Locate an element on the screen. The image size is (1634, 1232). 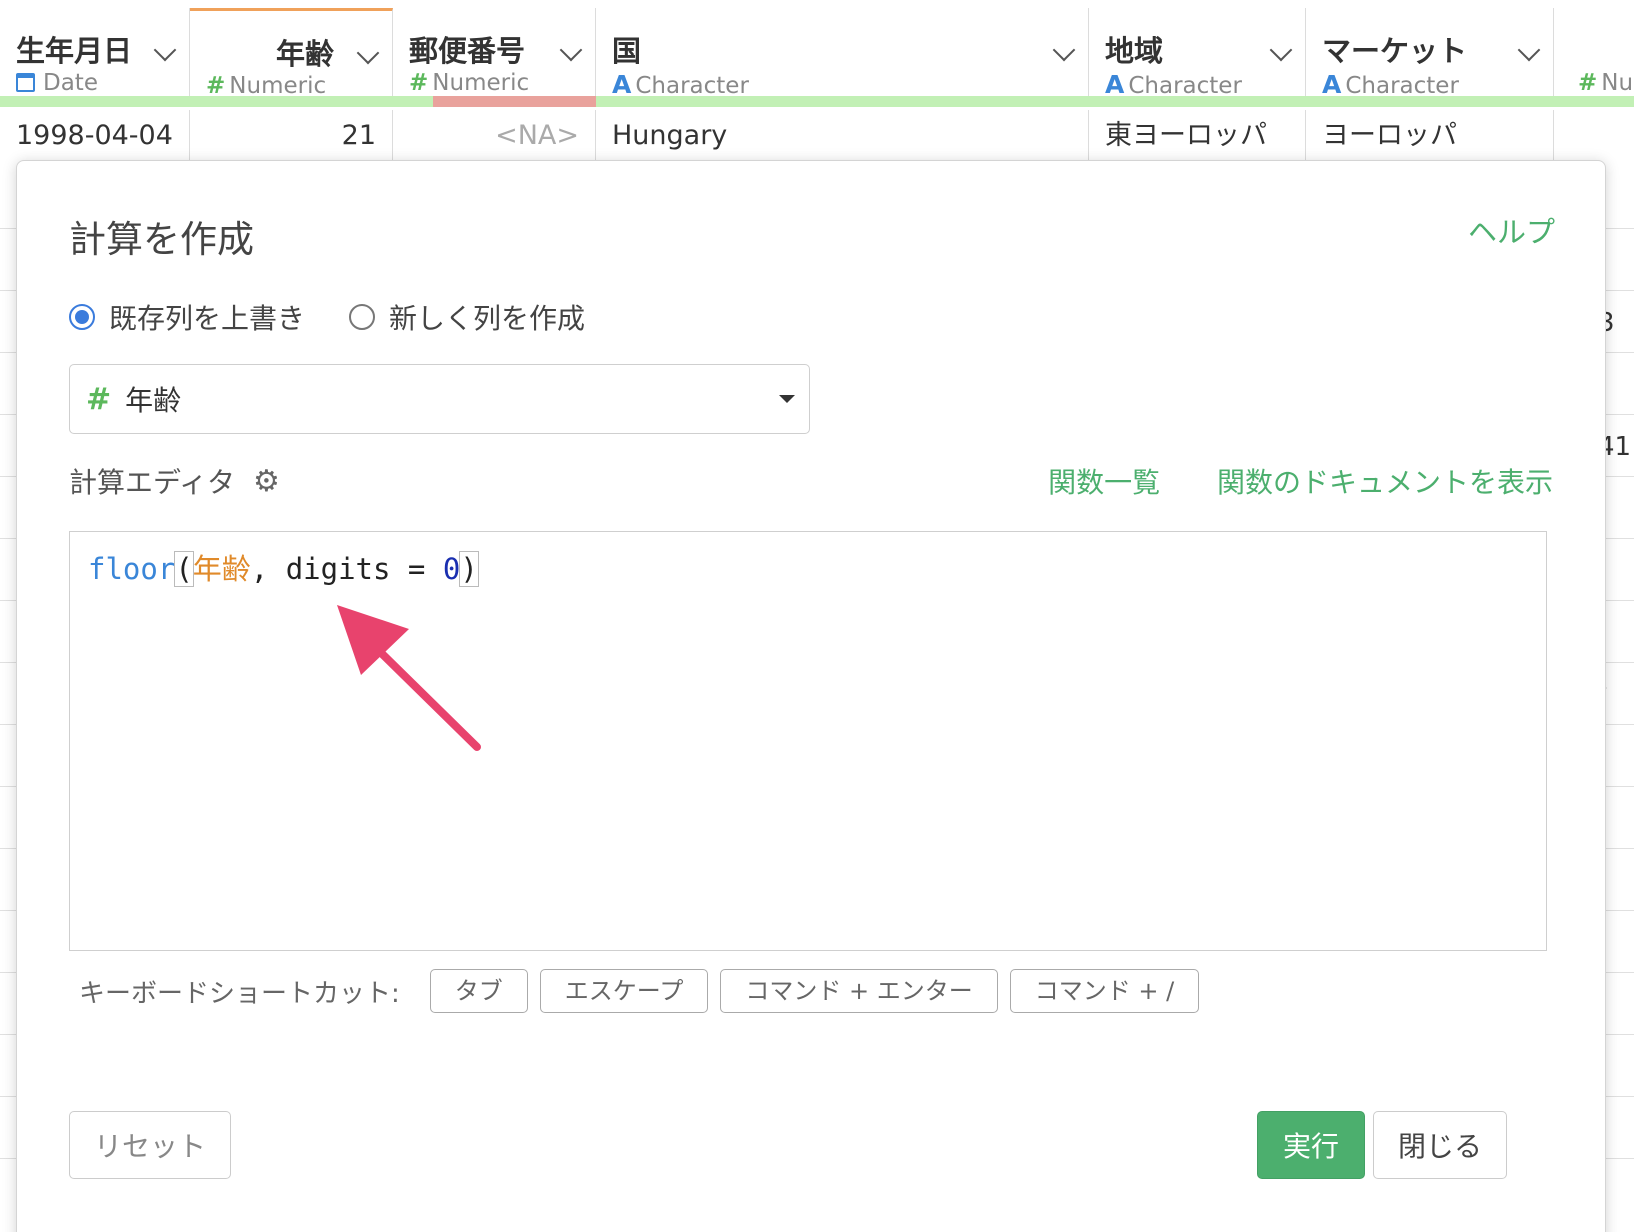
column-type: Date is located at coordinates (57, 83).